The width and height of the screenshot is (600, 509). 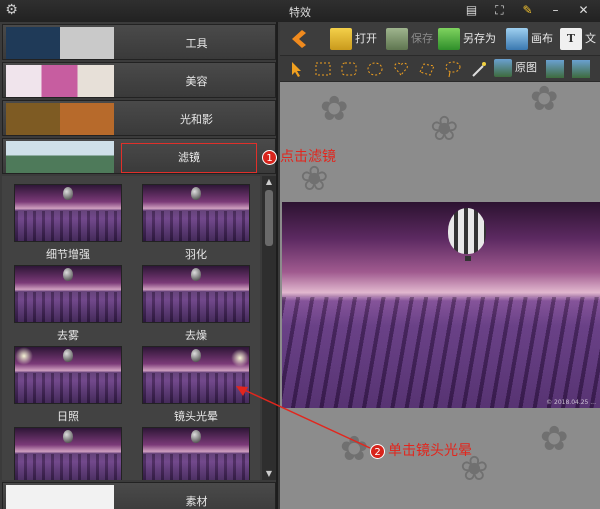 What do you see at coordinates (269, 474) in the screenshot?
I see `scroll-down-icon: ▼` at bounding box center [269, 474].